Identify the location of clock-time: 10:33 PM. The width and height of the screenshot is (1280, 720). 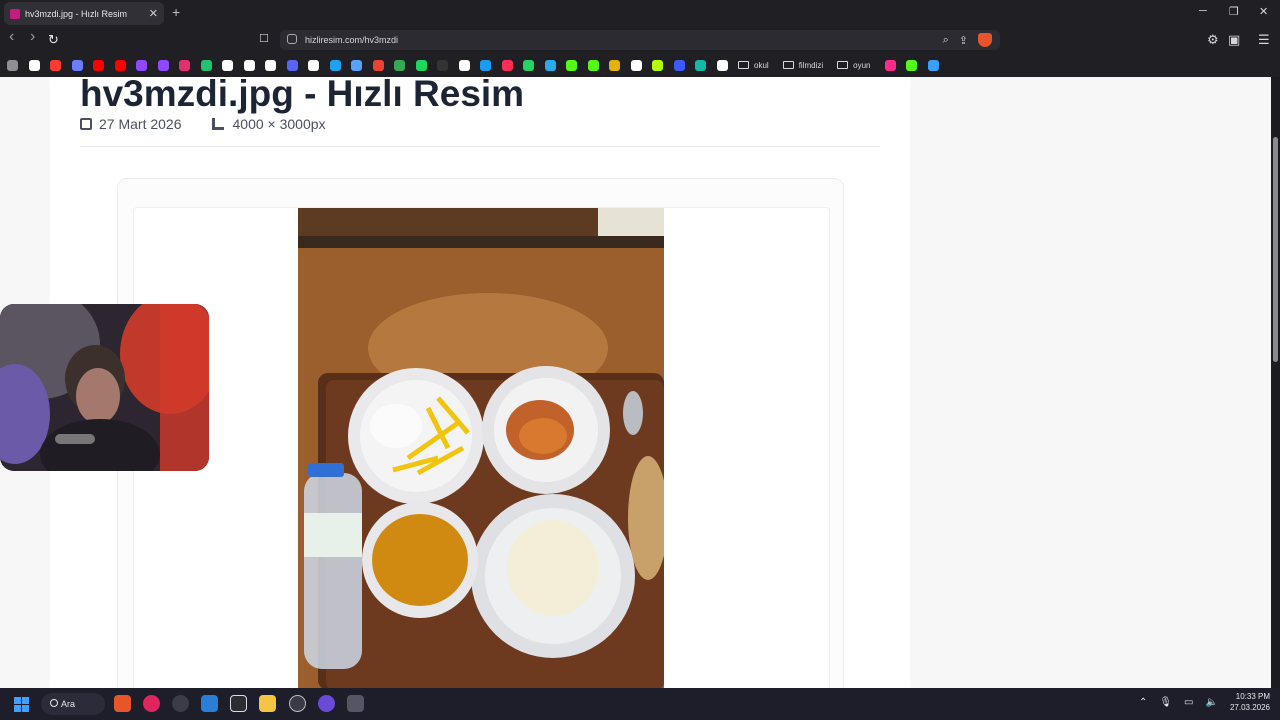
(1252, 696).